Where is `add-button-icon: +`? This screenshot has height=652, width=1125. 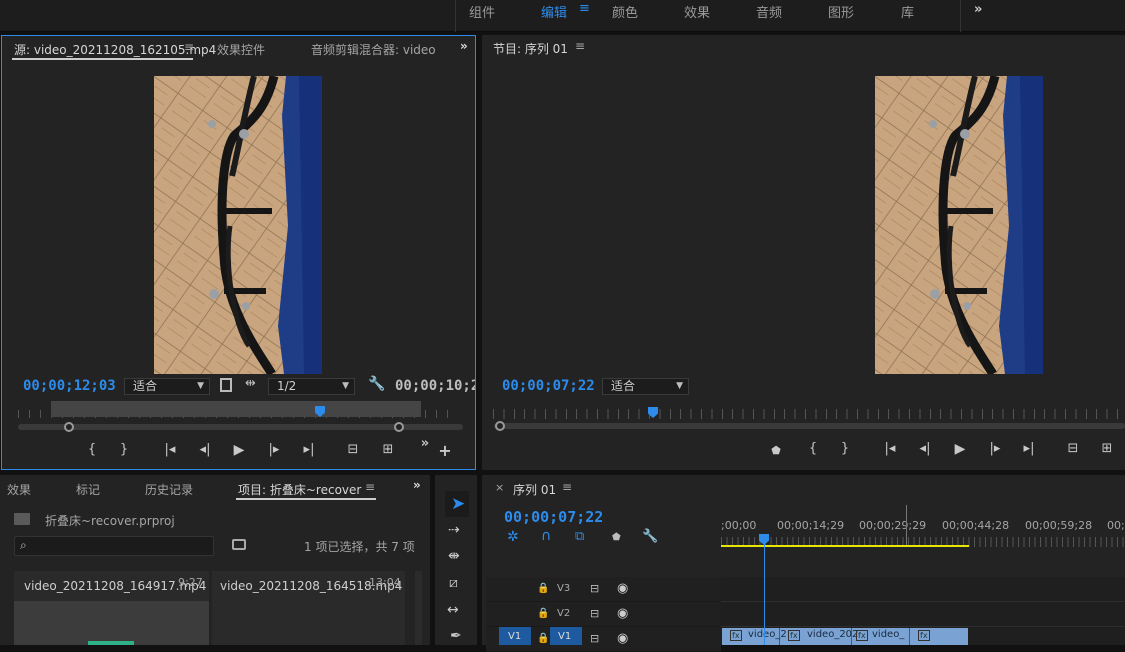 add-button-icon: + is located at coordinates (445, 451).